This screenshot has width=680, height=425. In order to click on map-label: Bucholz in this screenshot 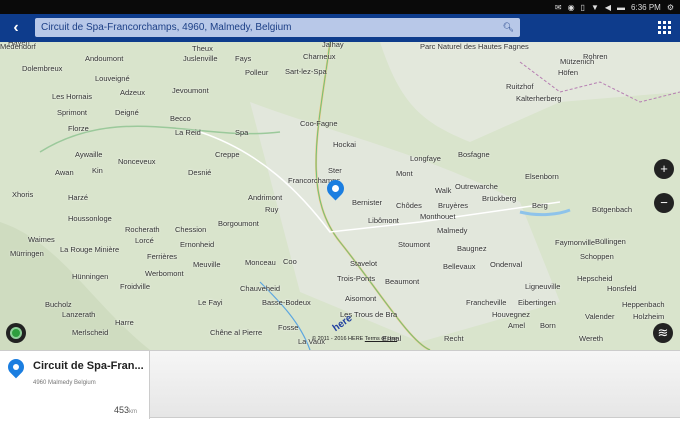, I will do `click(58, 304)`.